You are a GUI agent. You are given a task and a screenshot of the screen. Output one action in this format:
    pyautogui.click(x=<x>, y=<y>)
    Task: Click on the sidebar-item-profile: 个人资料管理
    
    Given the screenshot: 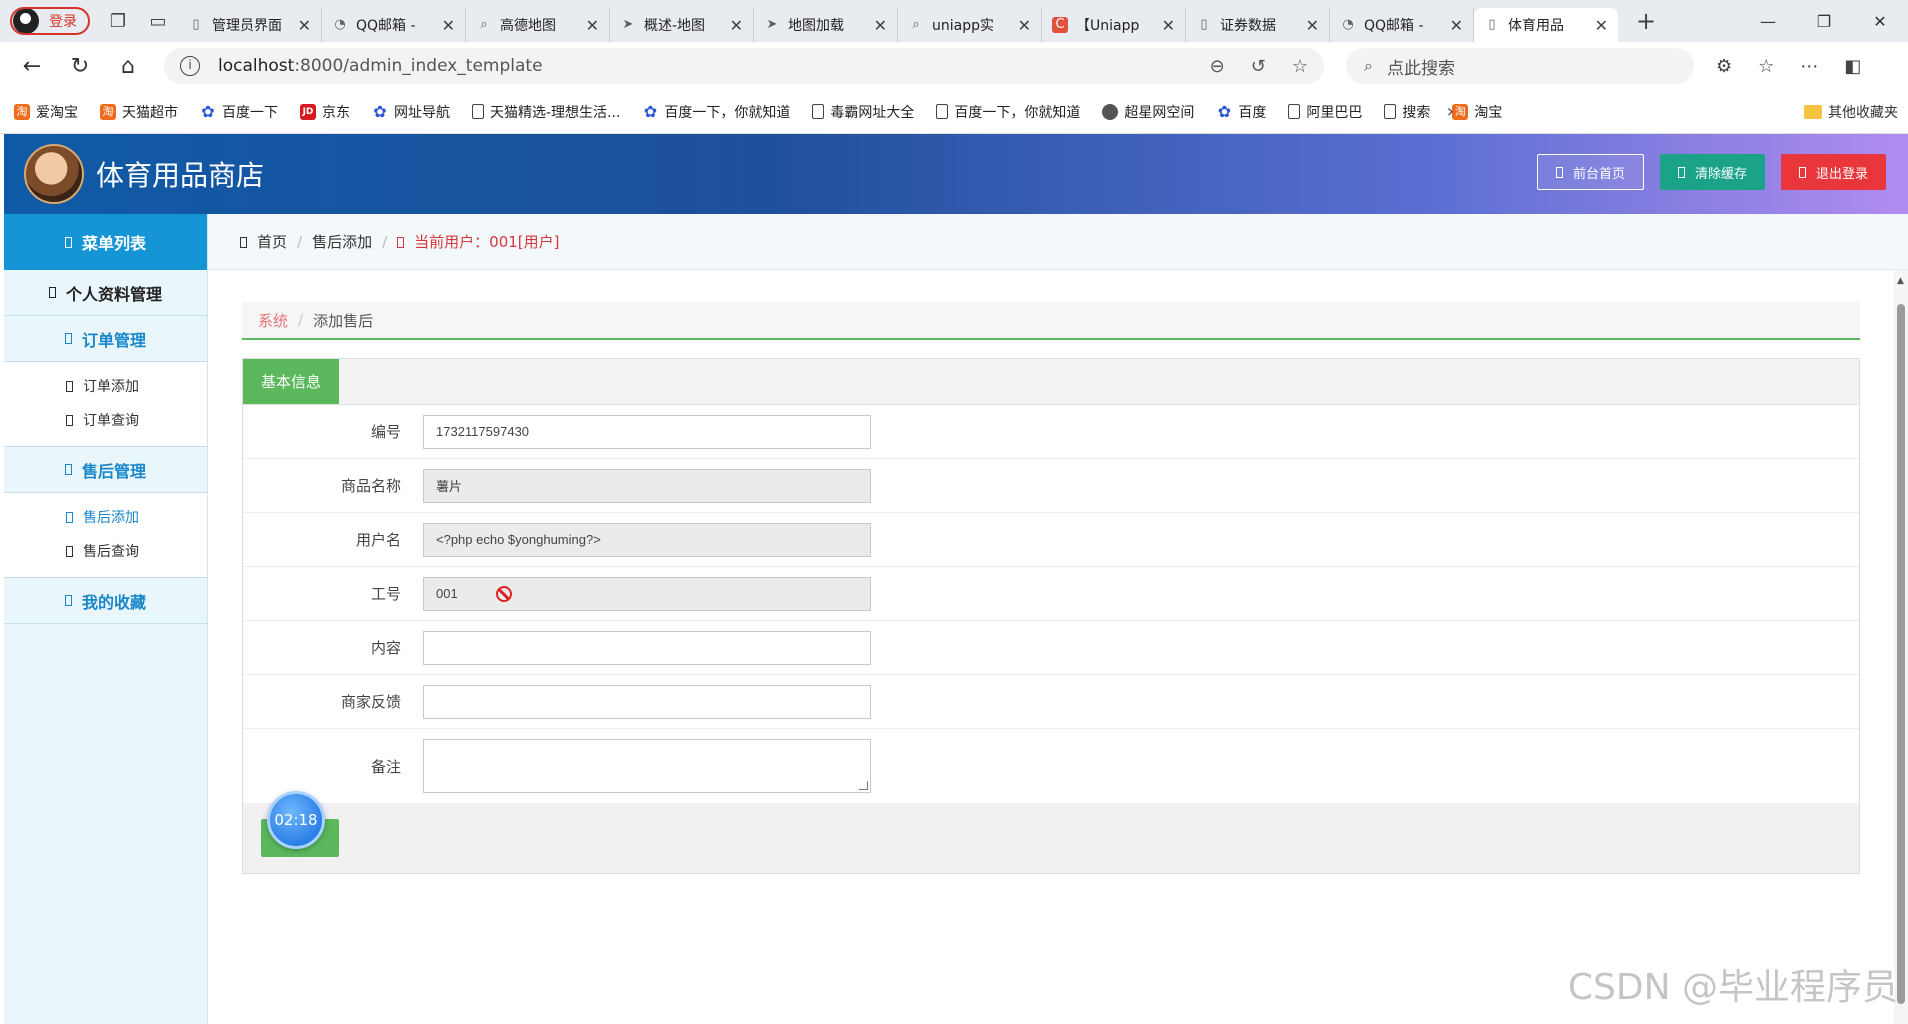 What is the action you would take?
    pyautogui.click(x=105, y=293)
    